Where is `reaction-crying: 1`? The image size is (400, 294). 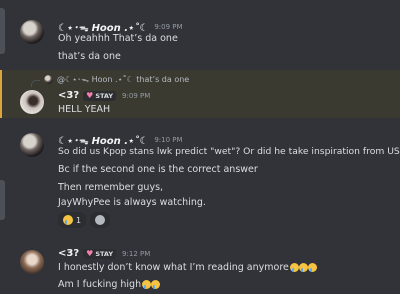
reaction-crying: 1 is located at coordinates (72, 220).